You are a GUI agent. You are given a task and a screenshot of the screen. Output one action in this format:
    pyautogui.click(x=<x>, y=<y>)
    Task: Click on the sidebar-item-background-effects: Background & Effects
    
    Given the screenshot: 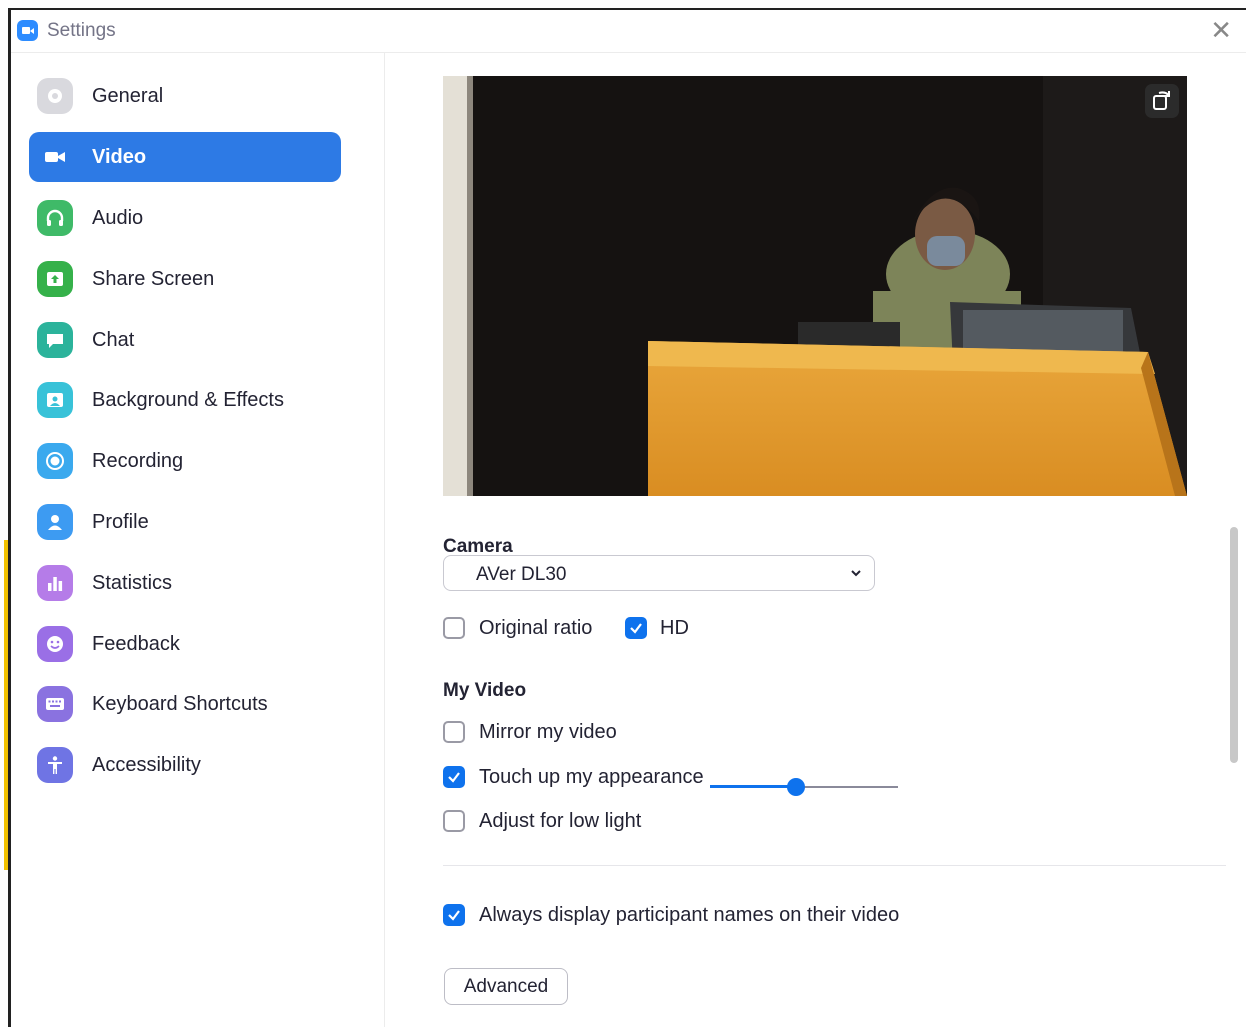 What is the action you would take?
    pyautogui.click(x=185, y=400)
    